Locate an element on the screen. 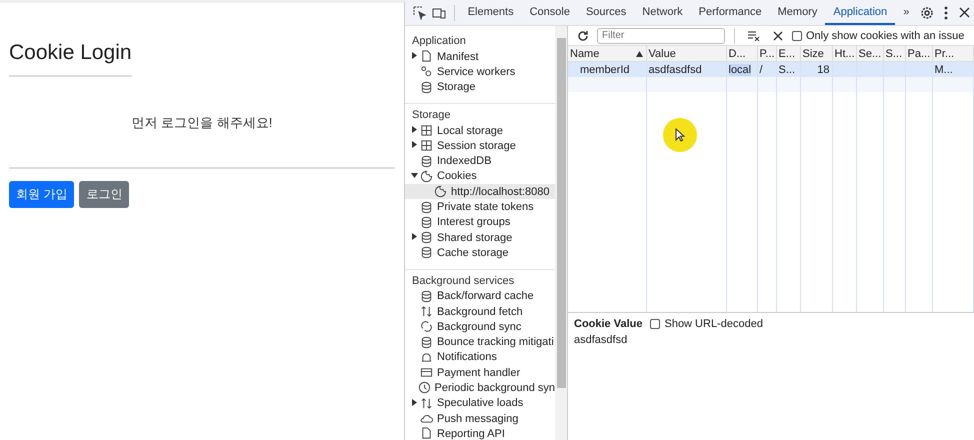  sidebar-item: Payment handler is located at coordinates (480, 372).